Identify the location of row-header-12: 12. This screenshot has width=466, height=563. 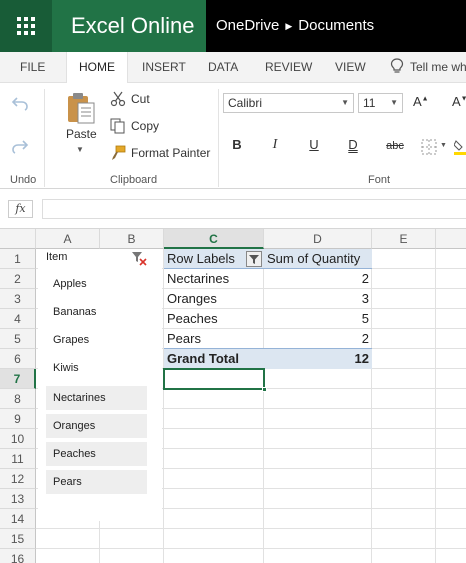
(18, 479).